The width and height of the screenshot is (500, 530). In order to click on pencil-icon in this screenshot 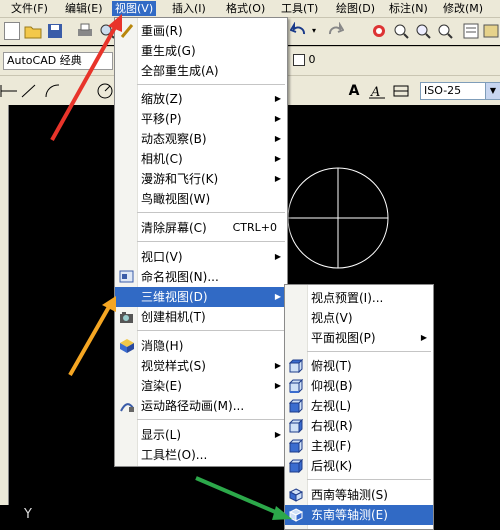, I will do `click(127, 31)`.